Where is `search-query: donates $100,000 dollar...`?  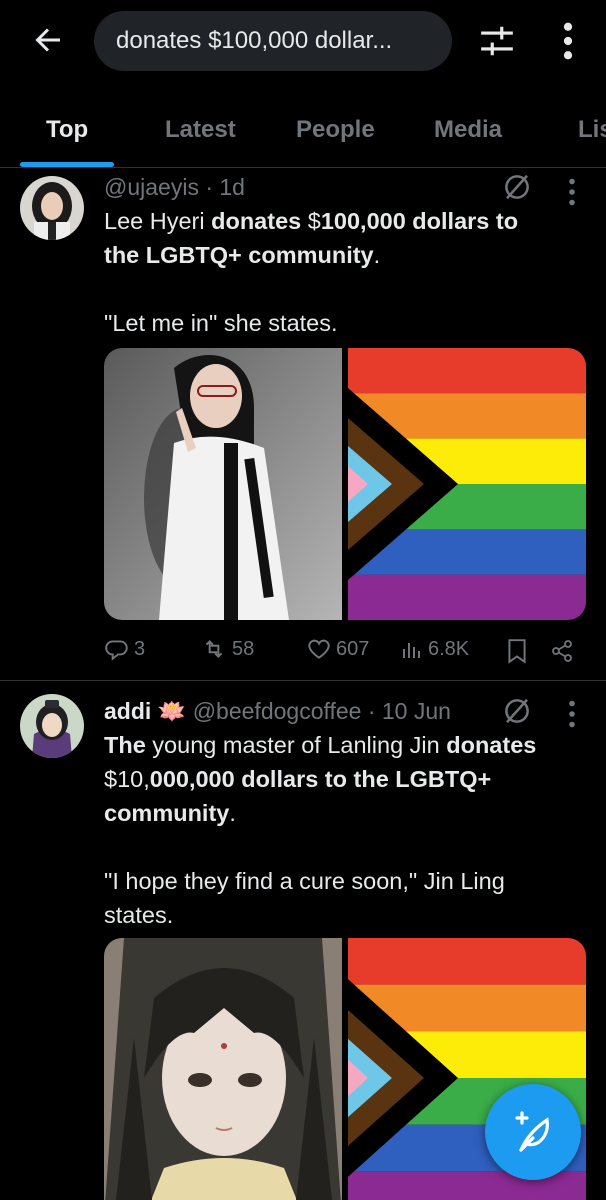
search-query: donates $100,000 dollar... is located at coordinates (254, 40).